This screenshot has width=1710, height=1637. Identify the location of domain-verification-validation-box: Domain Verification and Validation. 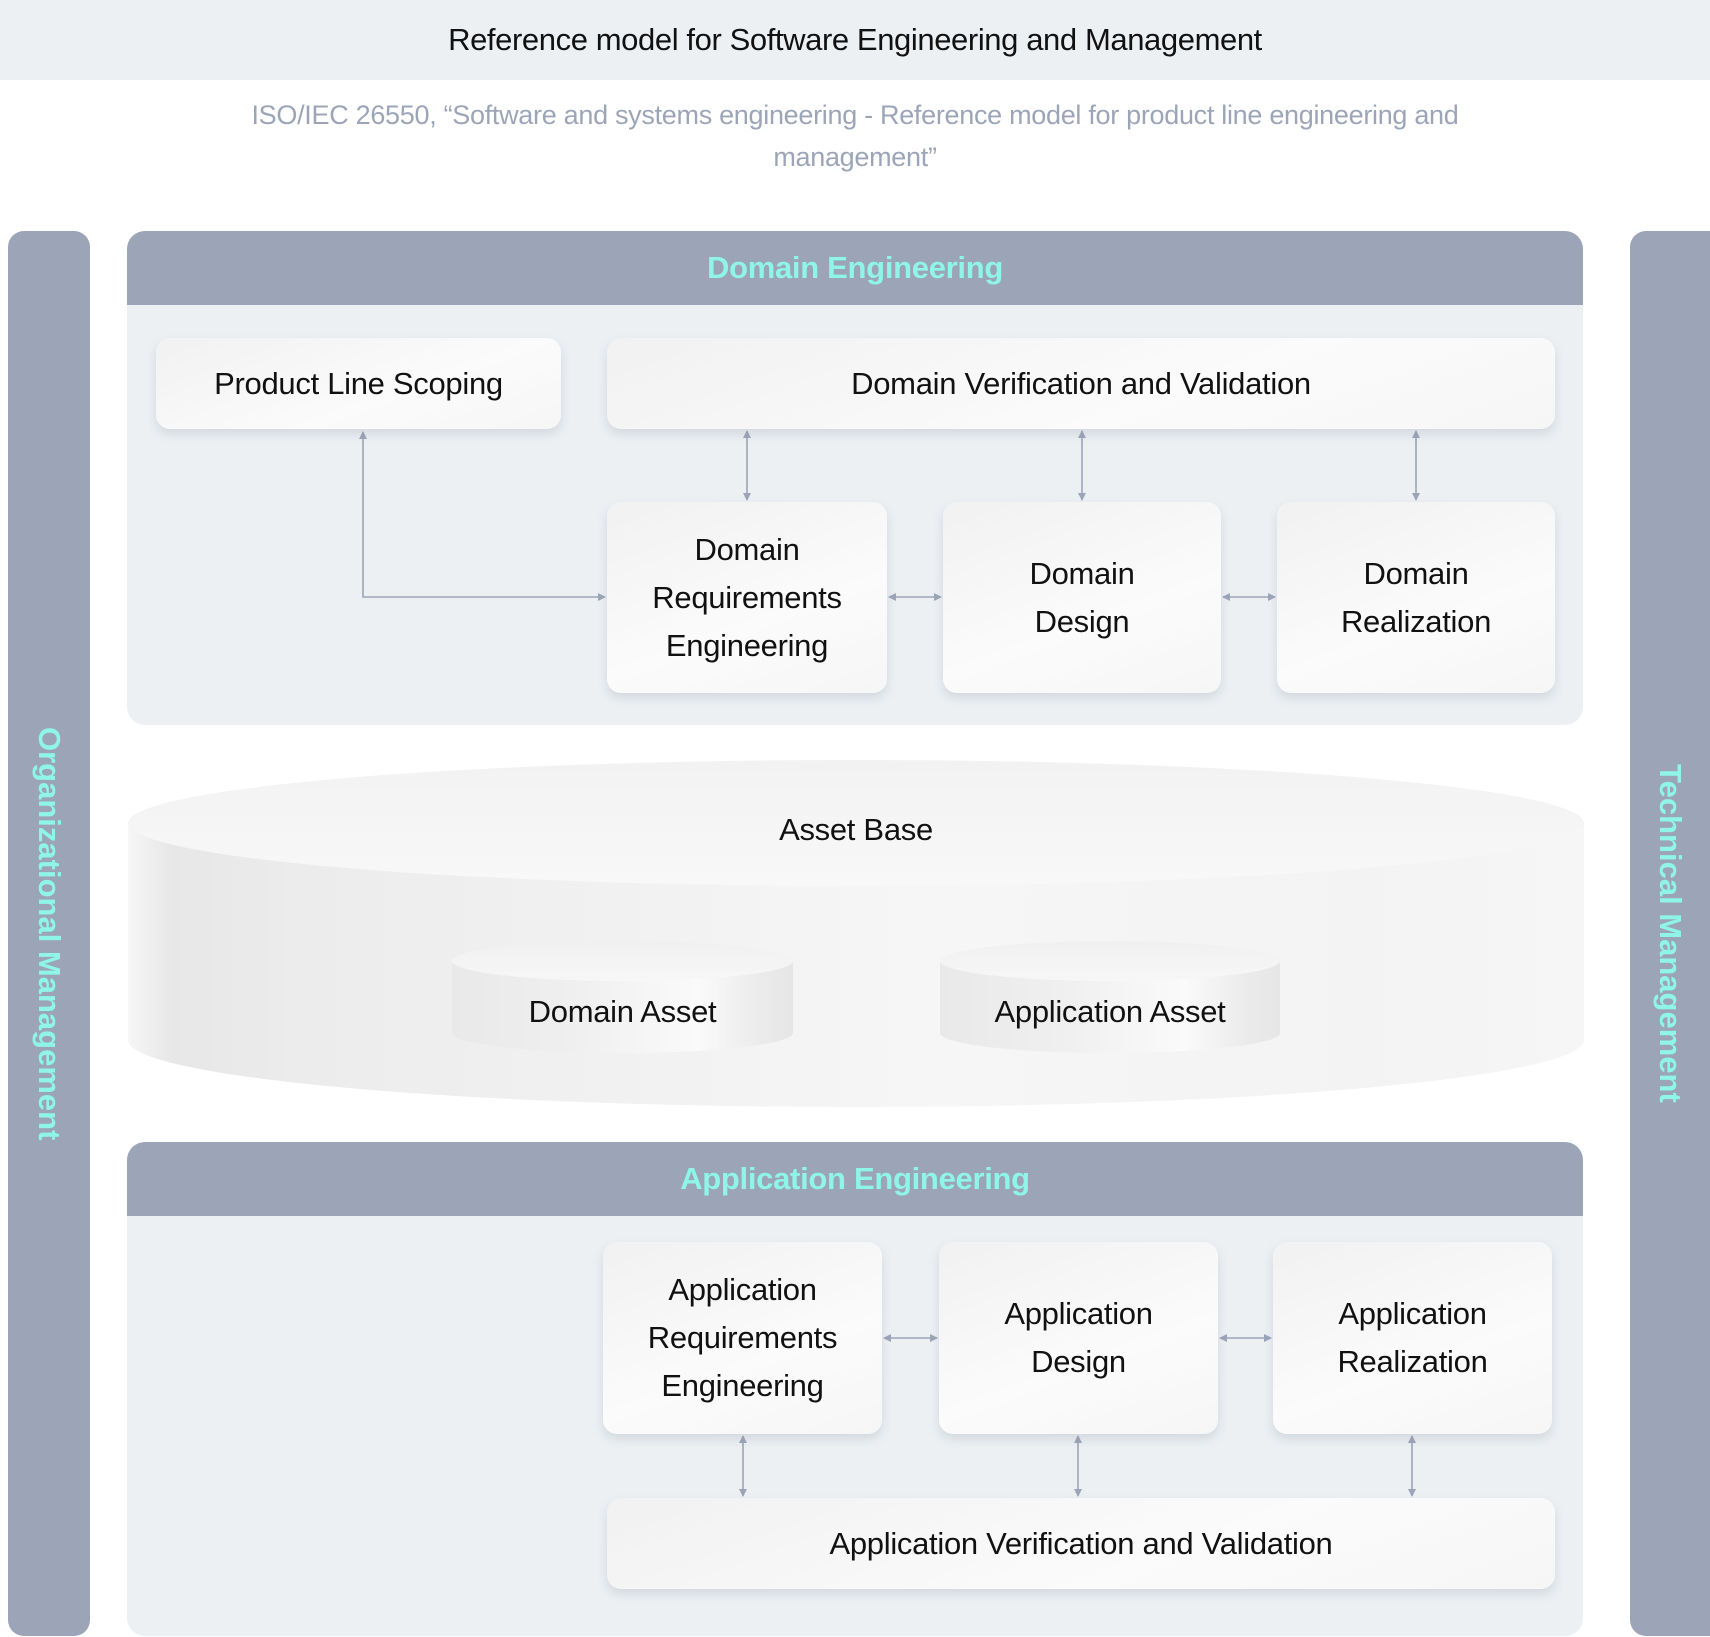
(1081, 383).